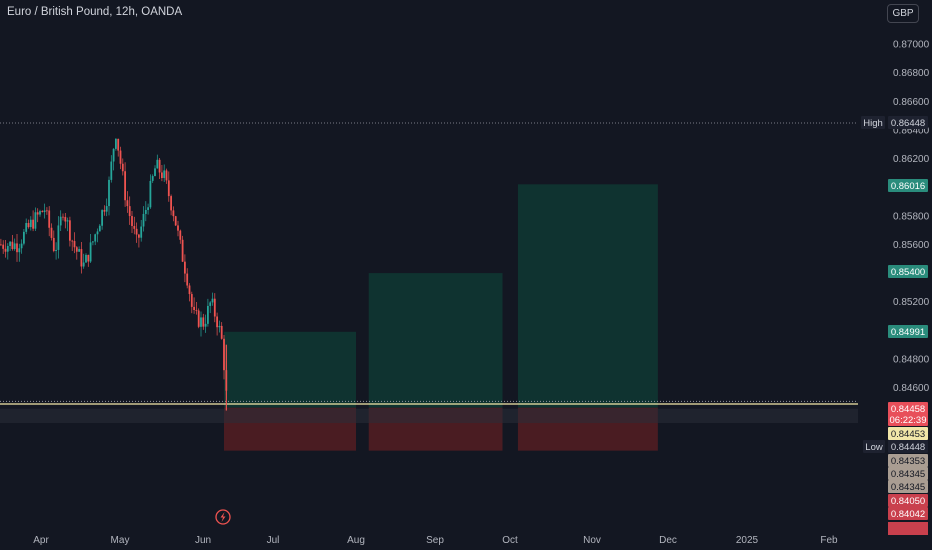 This screenshot has width=932, height=550. What do you see at coordinates (223, 517) in the screenshot?
I see `lightning-icon` at bounding box center [223, 517].